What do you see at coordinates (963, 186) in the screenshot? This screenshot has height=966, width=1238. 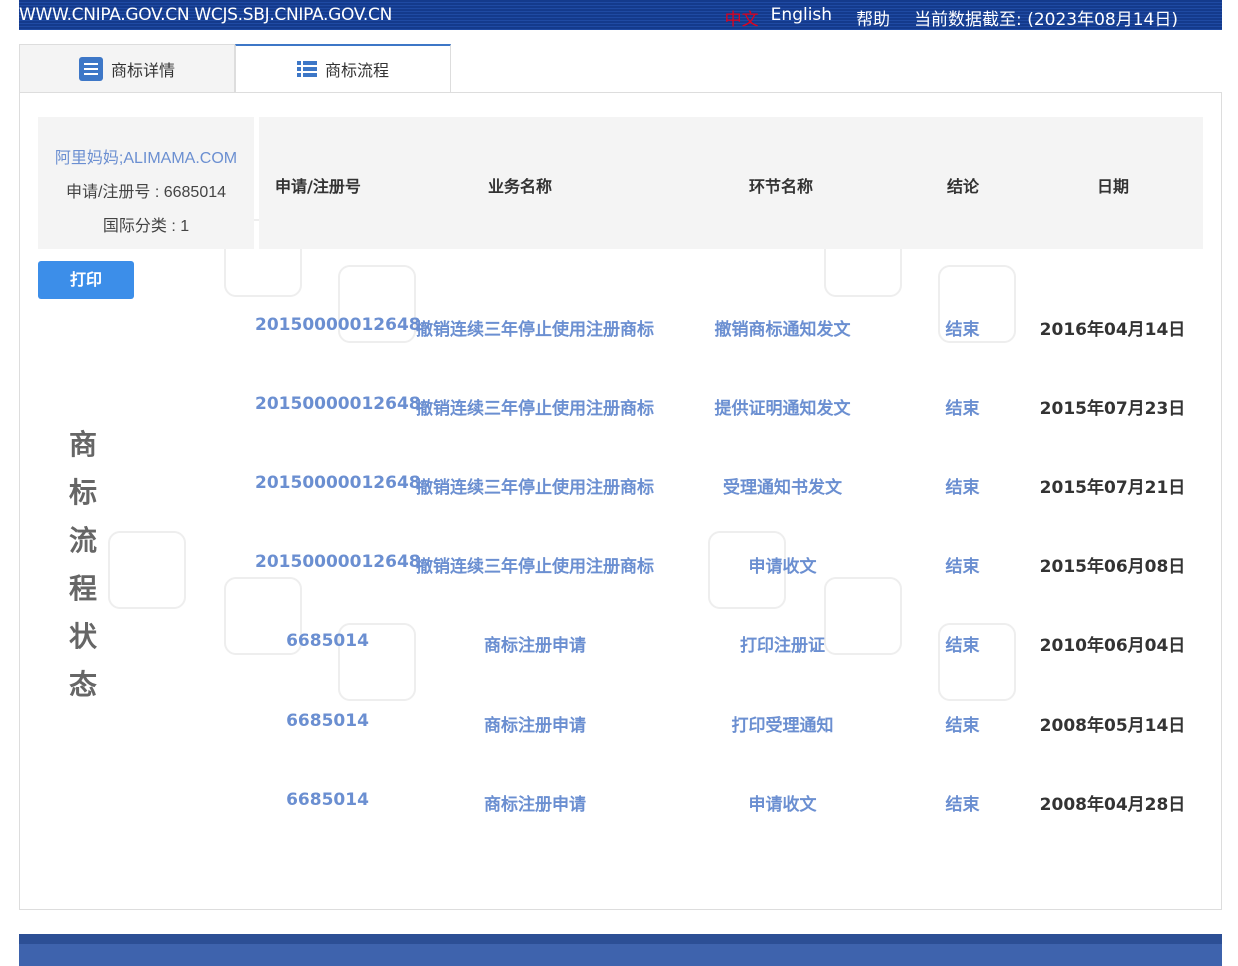 I see `header-result: 结论` at bounding box center [963, 186].